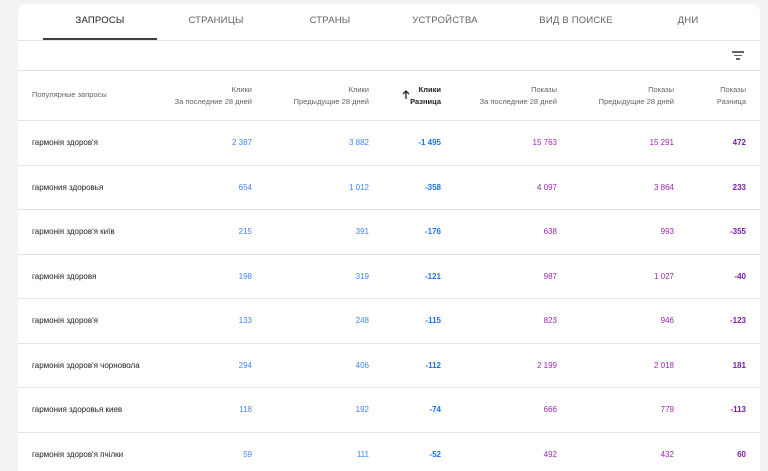 The image size is (768, 471). I want to click on tab-devices: УСТРОЙСТВА, so click(445, 22).